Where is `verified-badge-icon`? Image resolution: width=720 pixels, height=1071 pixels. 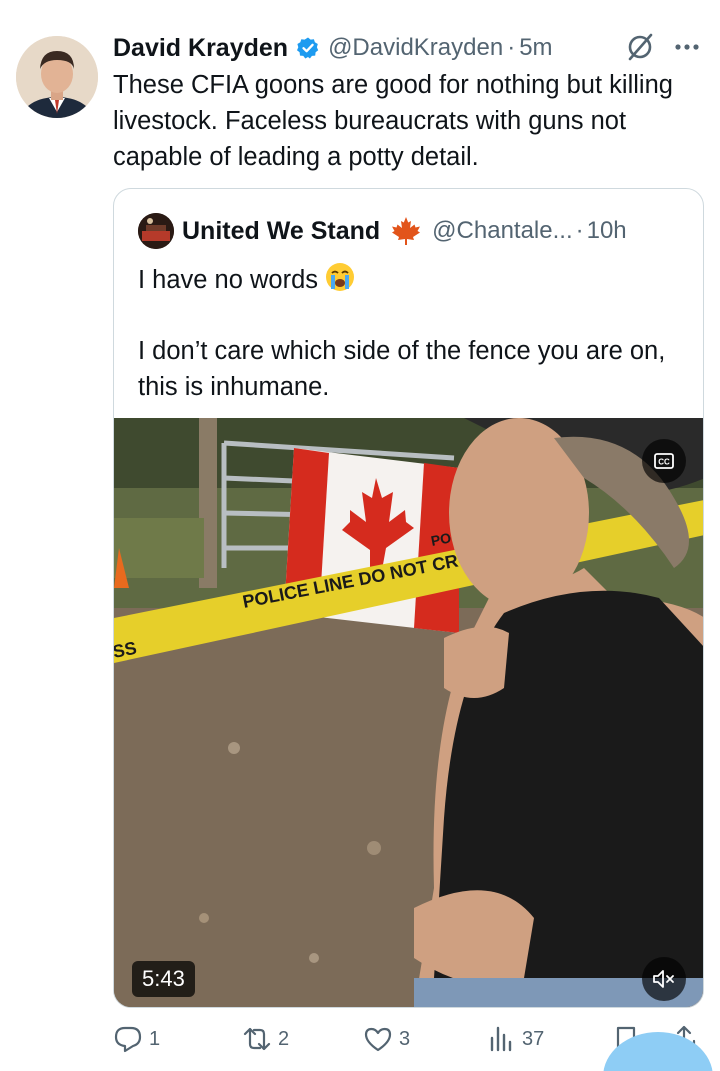
verified-badge-icon is located at coordinates (308, 48).